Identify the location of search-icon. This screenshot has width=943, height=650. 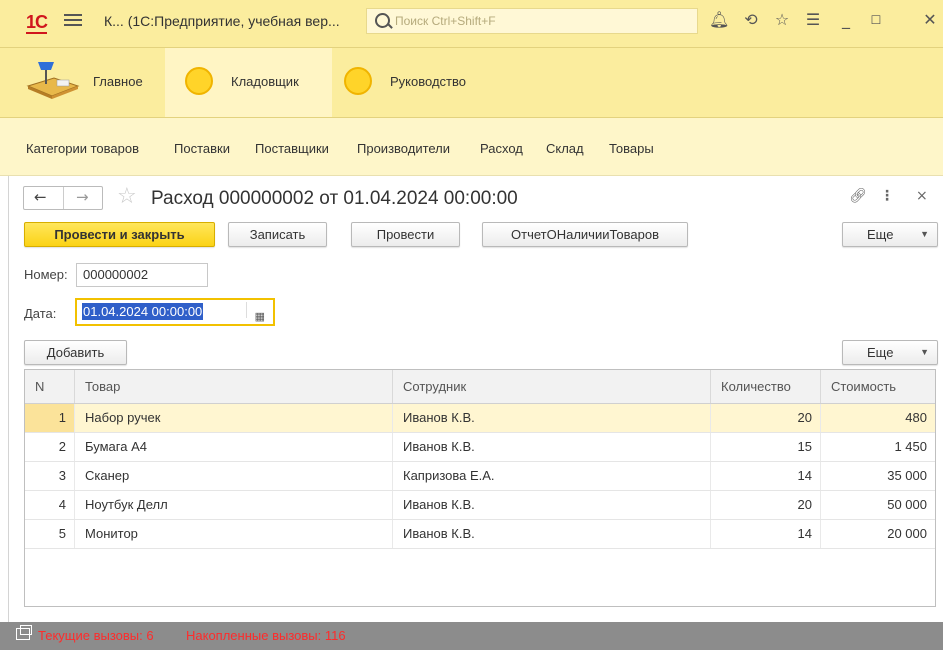
(382, 20).